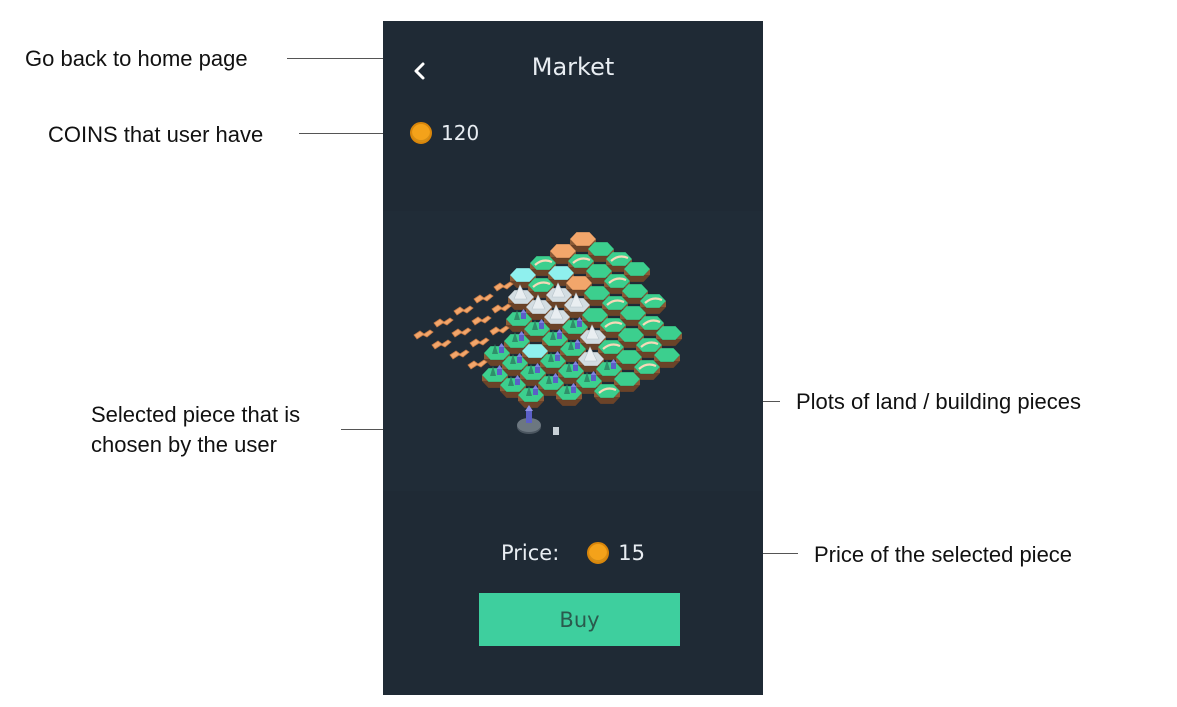  Describe the element at coordinates (573, 553) in the screenshot. I see `price-row: Price: 15` at that location.